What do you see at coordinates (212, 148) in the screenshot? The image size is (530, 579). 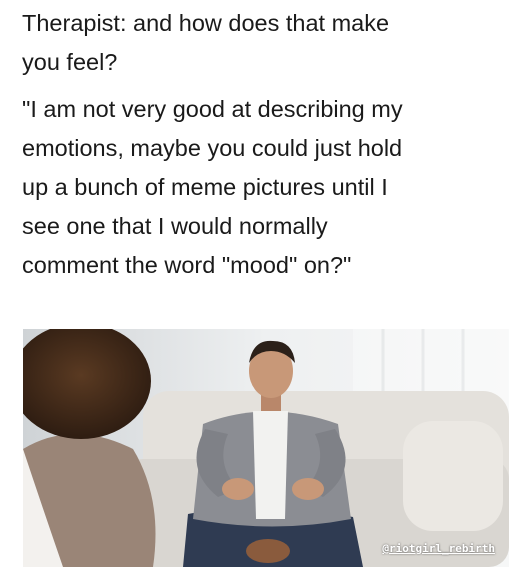 I see `quote-line-2: emotions, maybe you could just hold` at bounding box center [212, 148].